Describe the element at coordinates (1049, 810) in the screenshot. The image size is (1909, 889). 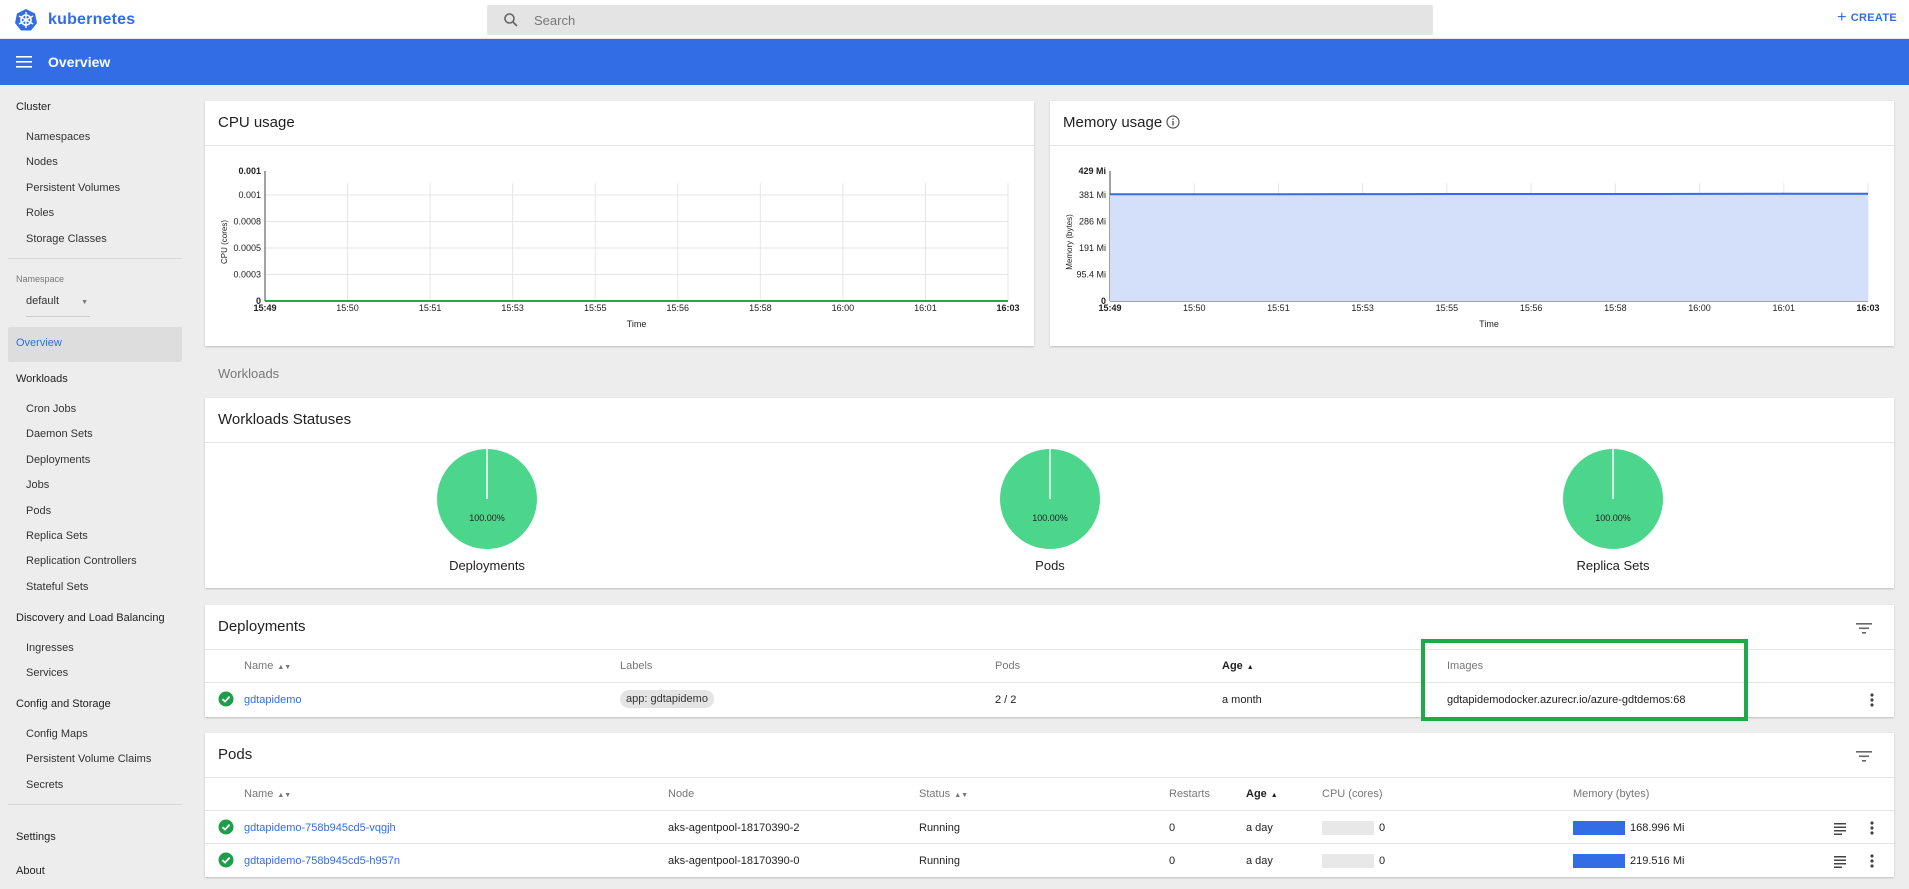
I see `row-divider` at that location.